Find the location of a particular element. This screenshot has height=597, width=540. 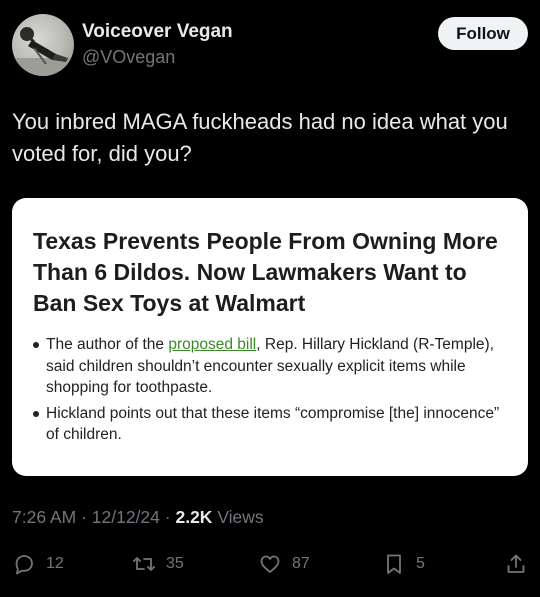

like-icon is located at coordinates (270, 564).